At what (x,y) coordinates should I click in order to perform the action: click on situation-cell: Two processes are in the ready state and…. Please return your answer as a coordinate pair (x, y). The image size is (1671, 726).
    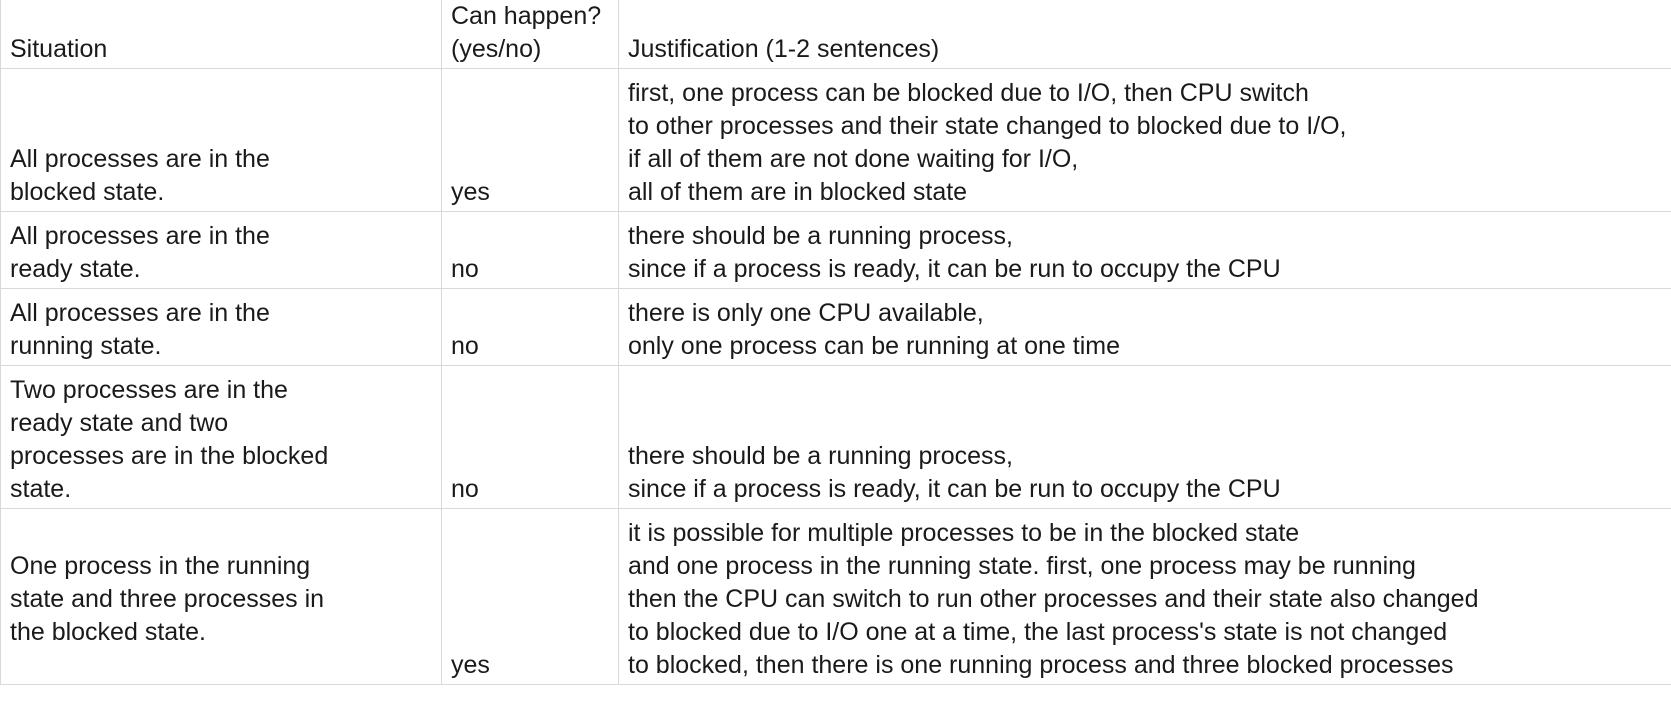
    Looking at the image, I should click on (221, 437).